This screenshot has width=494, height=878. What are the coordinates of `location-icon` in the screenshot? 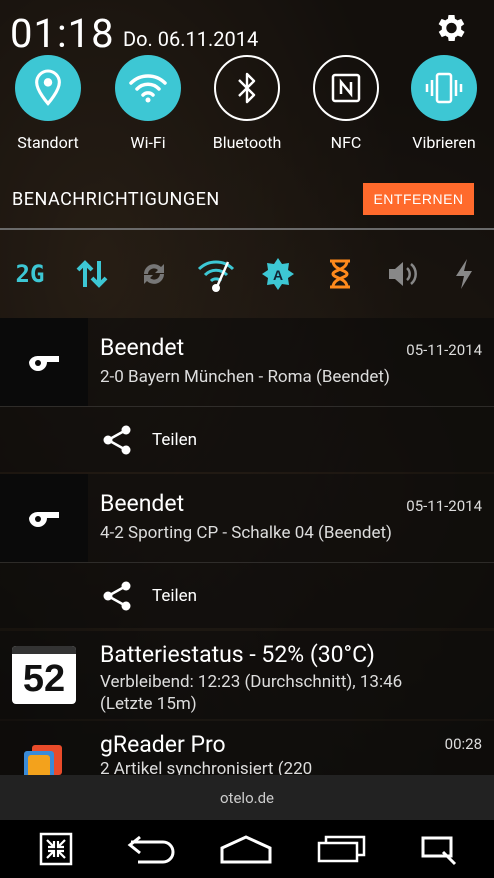 It's located at (48, 87).